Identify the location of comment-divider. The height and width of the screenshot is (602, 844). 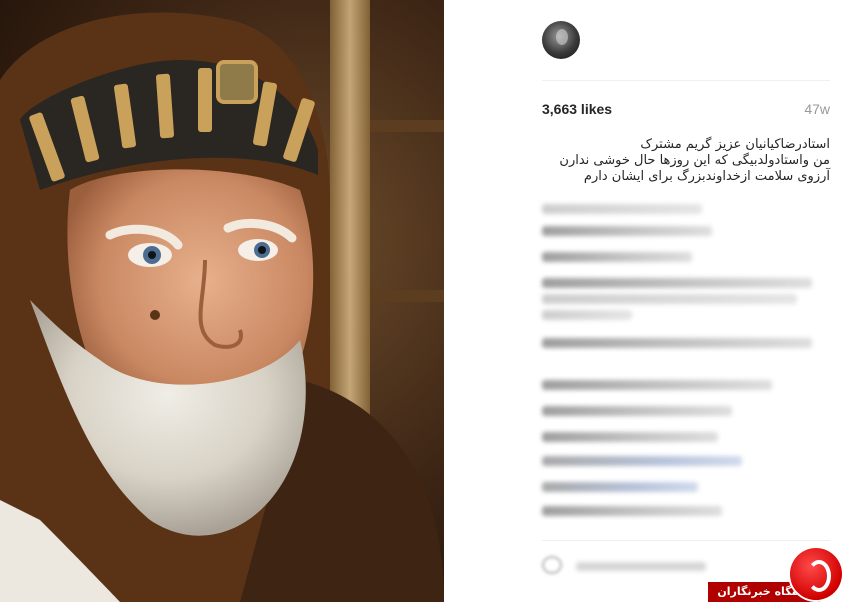
(686, 540).